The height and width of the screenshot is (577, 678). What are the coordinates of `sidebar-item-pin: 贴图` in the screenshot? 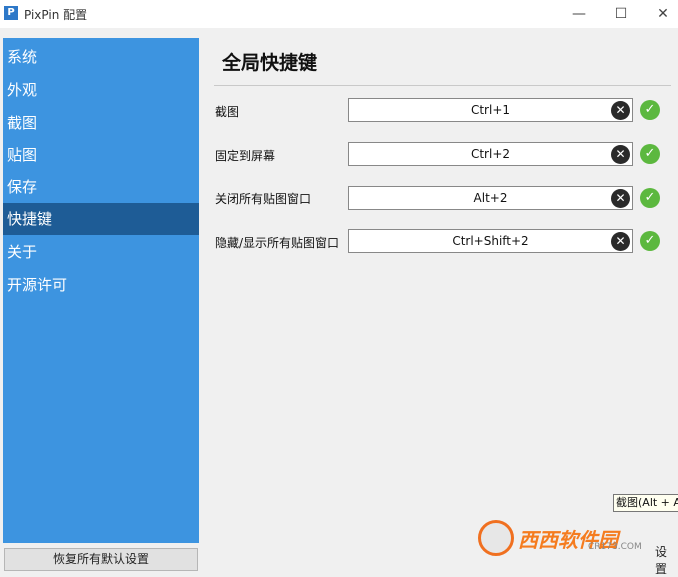 It's located at (101, 155).